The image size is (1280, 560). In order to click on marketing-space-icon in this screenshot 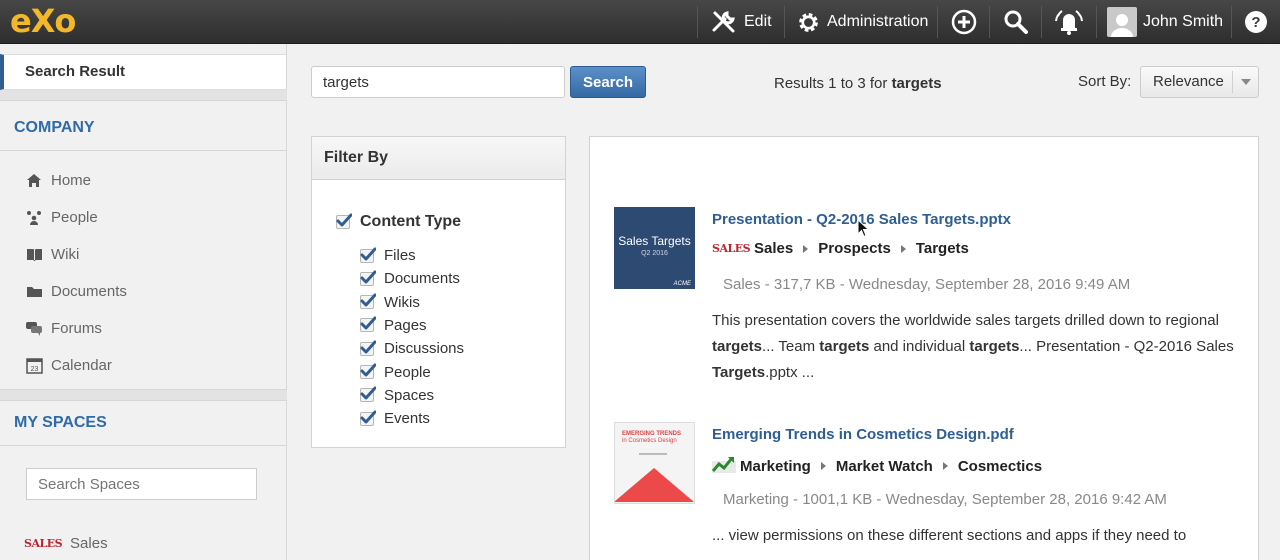, I will do `click(723, 466)`.